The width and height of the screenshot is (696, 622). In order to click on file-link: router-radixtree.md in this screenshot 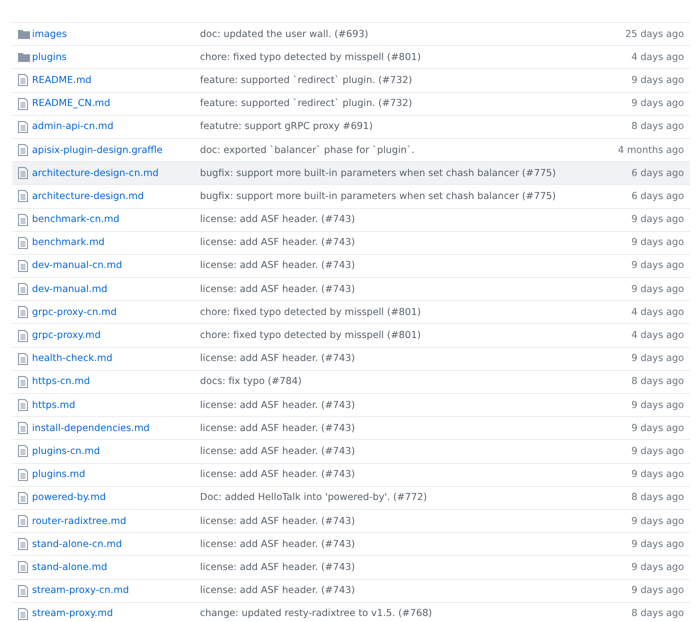, I will do `click(116, 521)`.